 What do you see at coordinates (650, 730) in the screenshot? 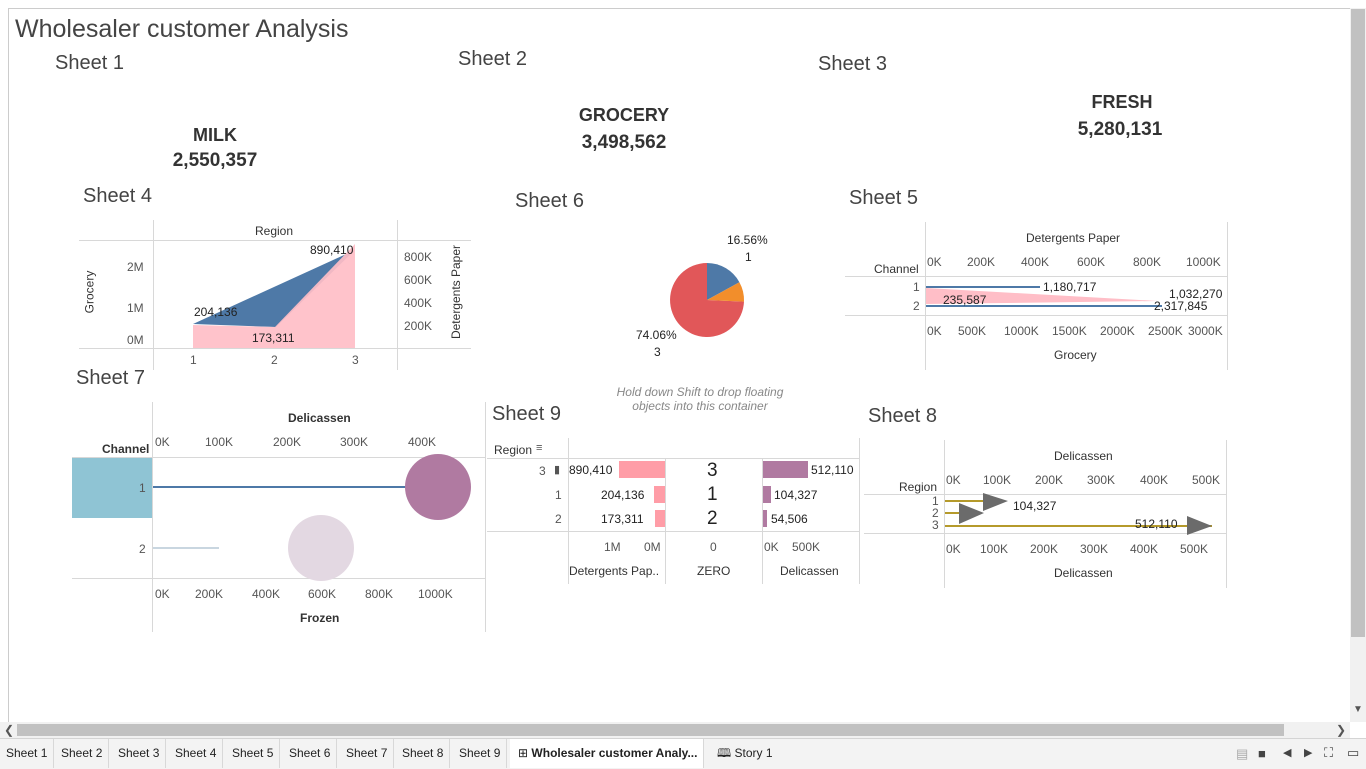
I see `horizontal-scroll-thumb` at bounding box center [650, 730].